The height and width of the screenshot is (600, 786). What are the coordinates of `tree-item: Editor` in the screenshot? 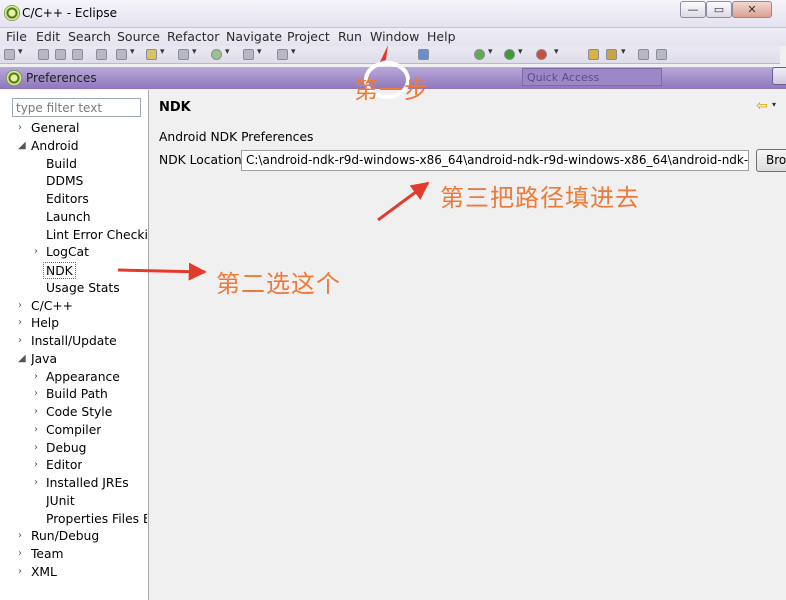 It's located at (64, 465).